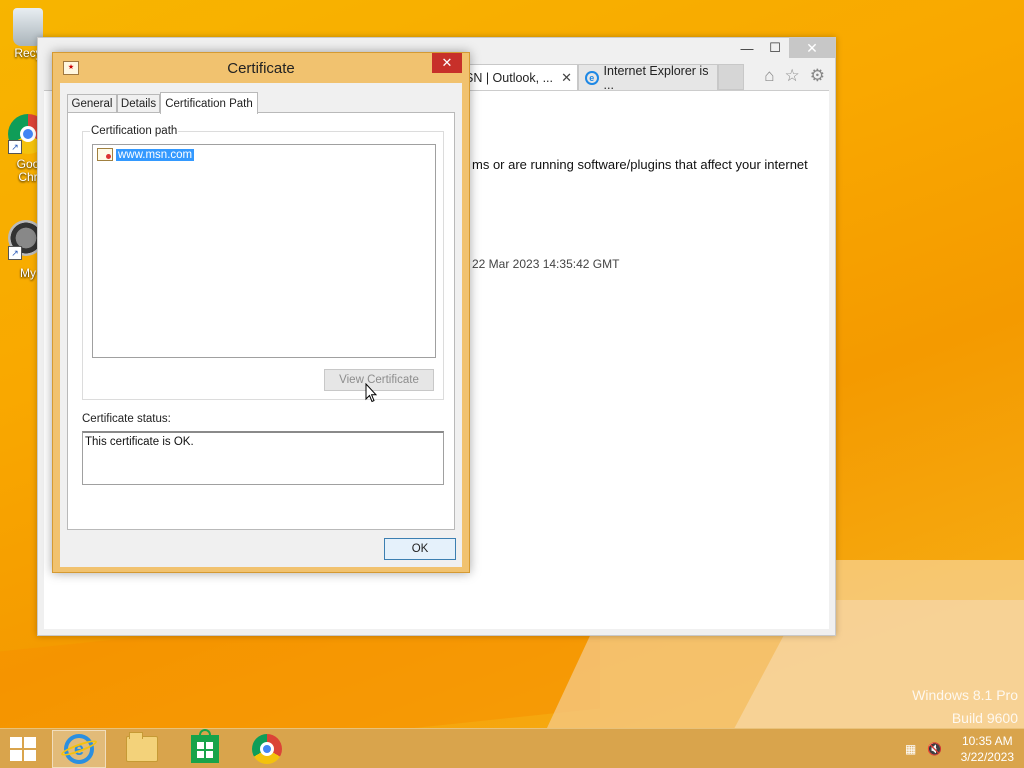 The height and width of the screenshot is (768, 1024). I want to click on cert-path-item: www.msn.com, so click(146, 154).